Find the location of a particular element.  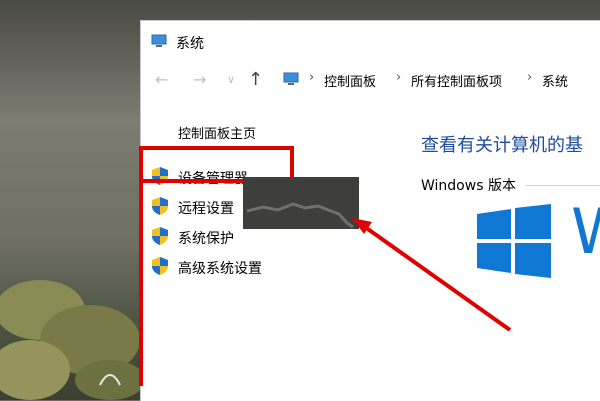

annotation-highlight-edge is located at coordinates (141, 266).